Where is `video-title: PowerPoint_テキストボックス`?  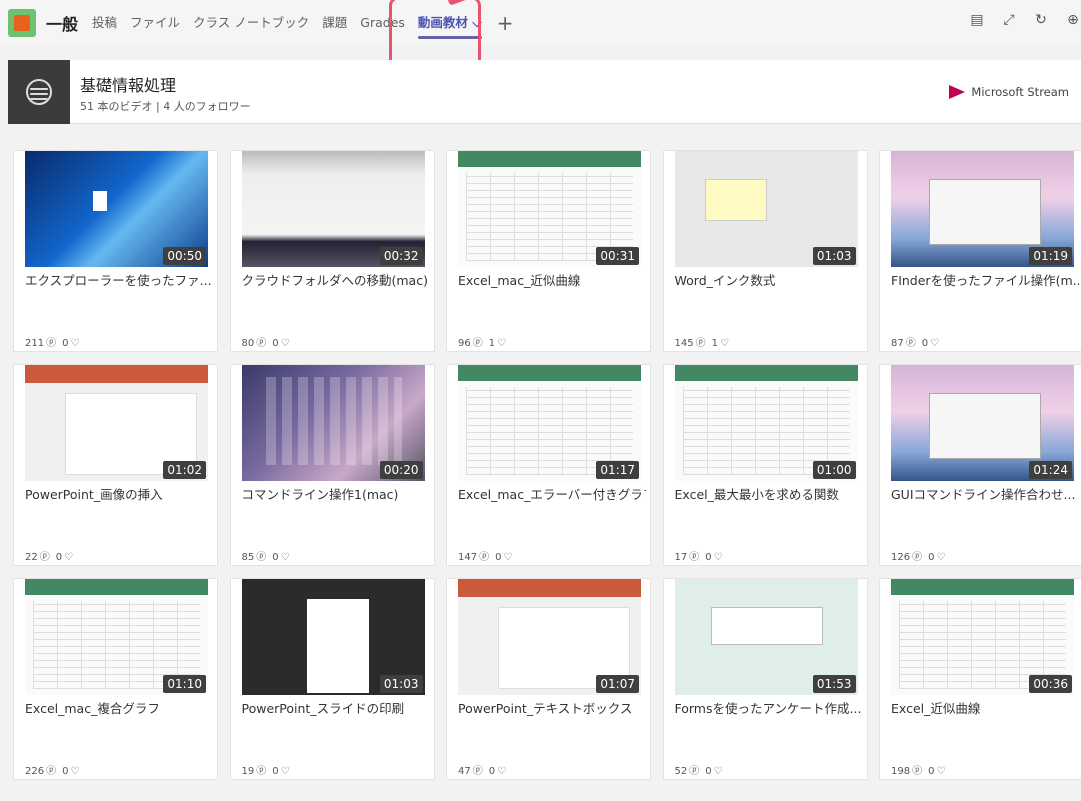
video-title: PowerPoint_テキストボックス is located at coordinates (552, 707).